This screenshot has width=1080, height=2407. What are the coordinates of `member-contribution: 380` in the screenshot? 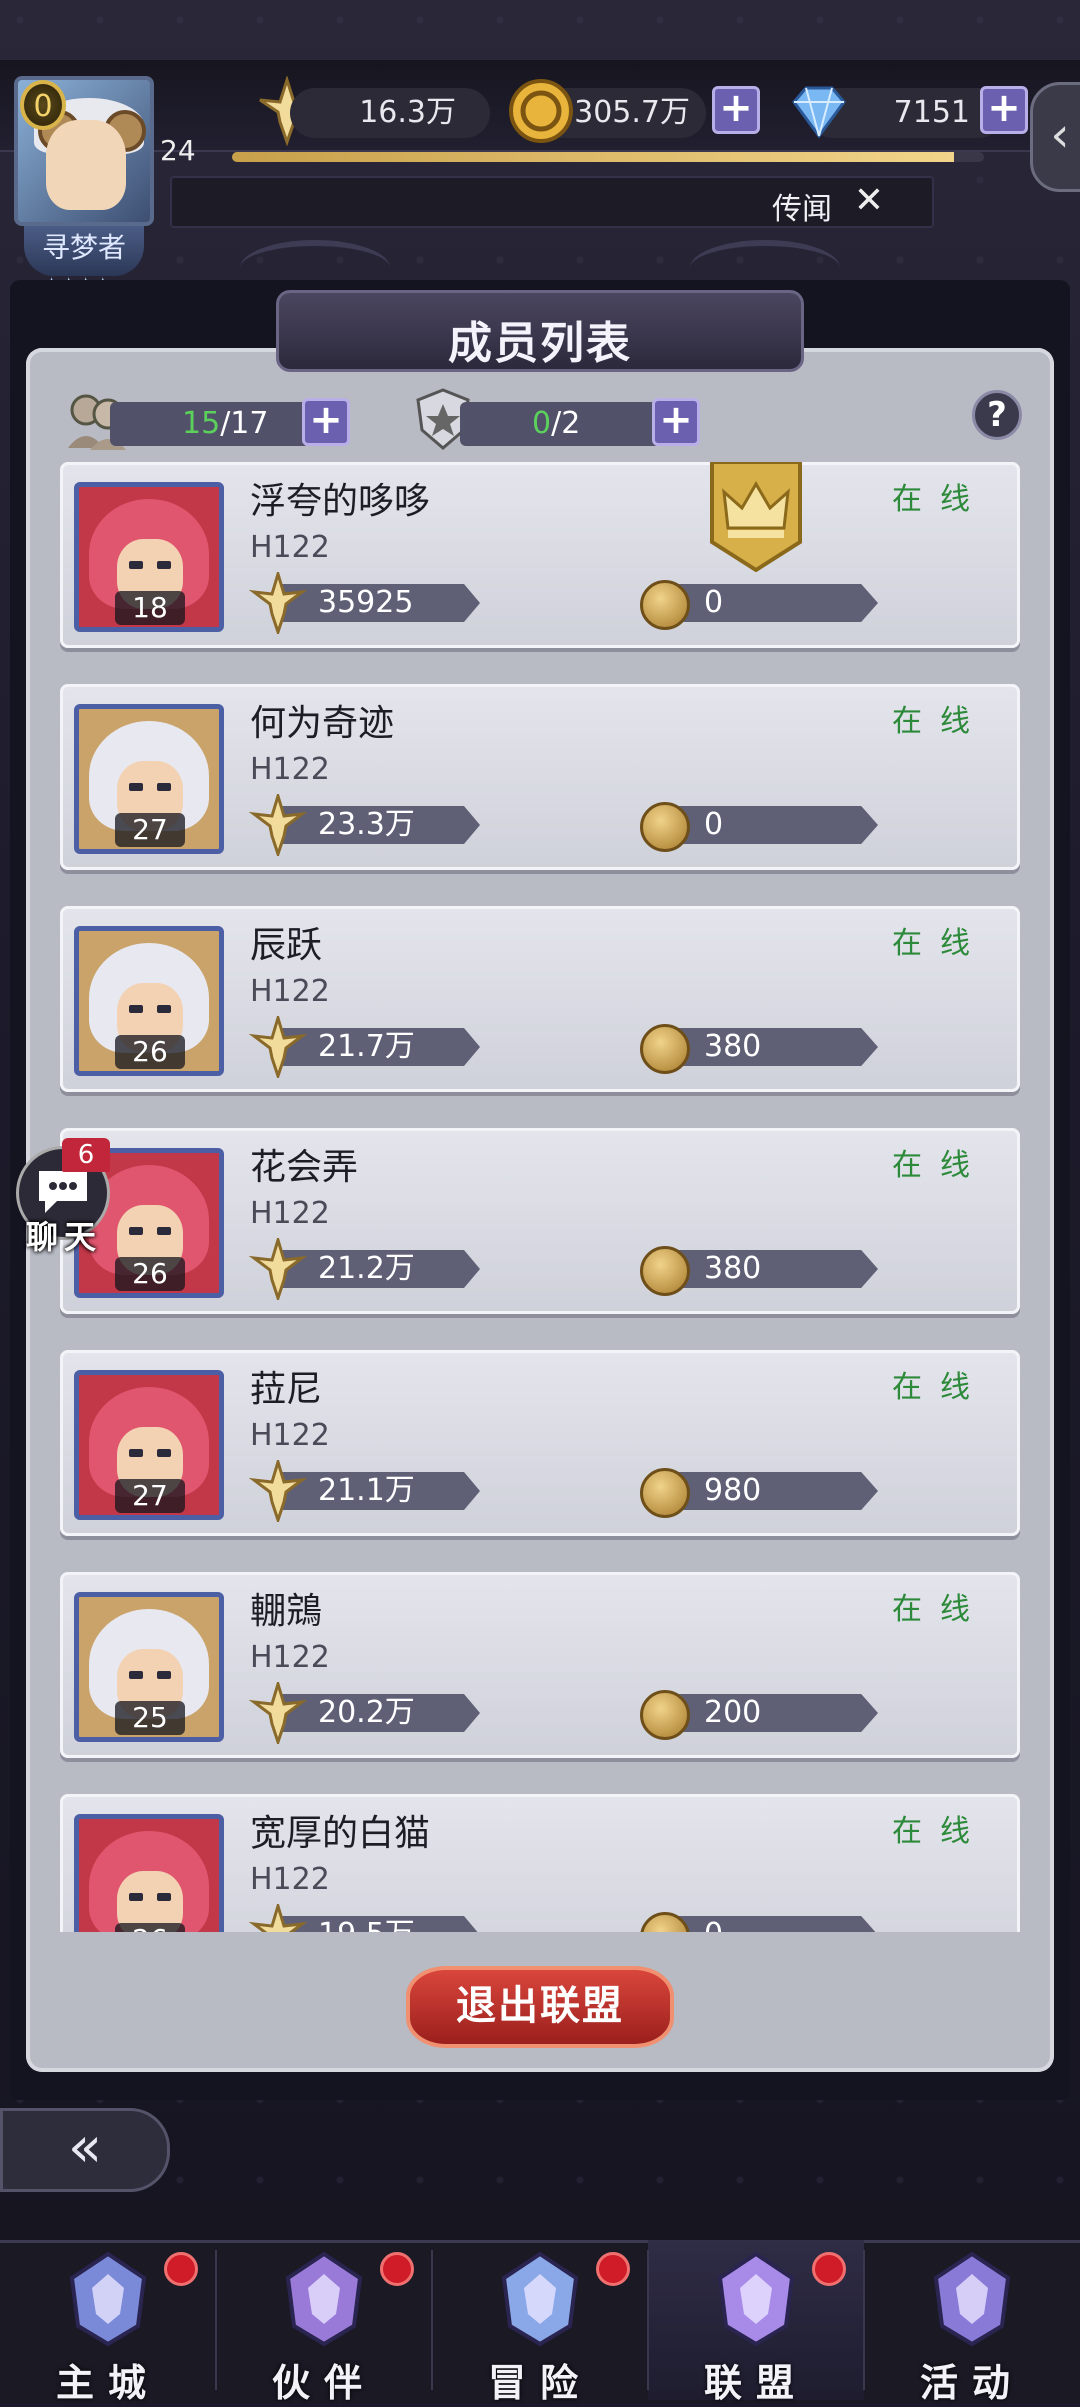 It's located at (733, 1268).